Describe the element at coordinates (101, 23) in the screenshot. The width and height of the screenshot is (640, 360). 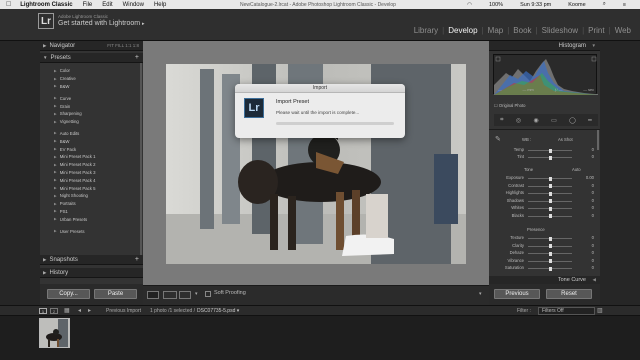
I see `get-started-link: Get started with Lightroom ▸` at that location.